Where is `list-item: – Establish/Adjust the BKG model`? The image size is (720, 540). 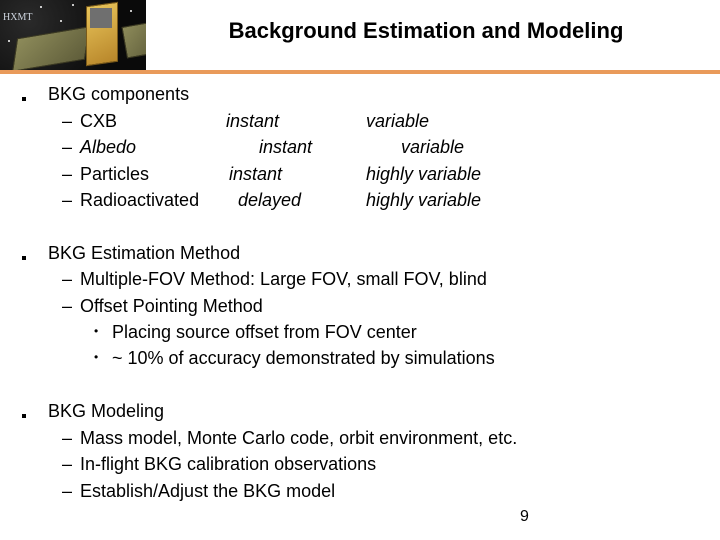
list-item: – Establish/Adjust the BKG model is located at coordinates (198, 491).